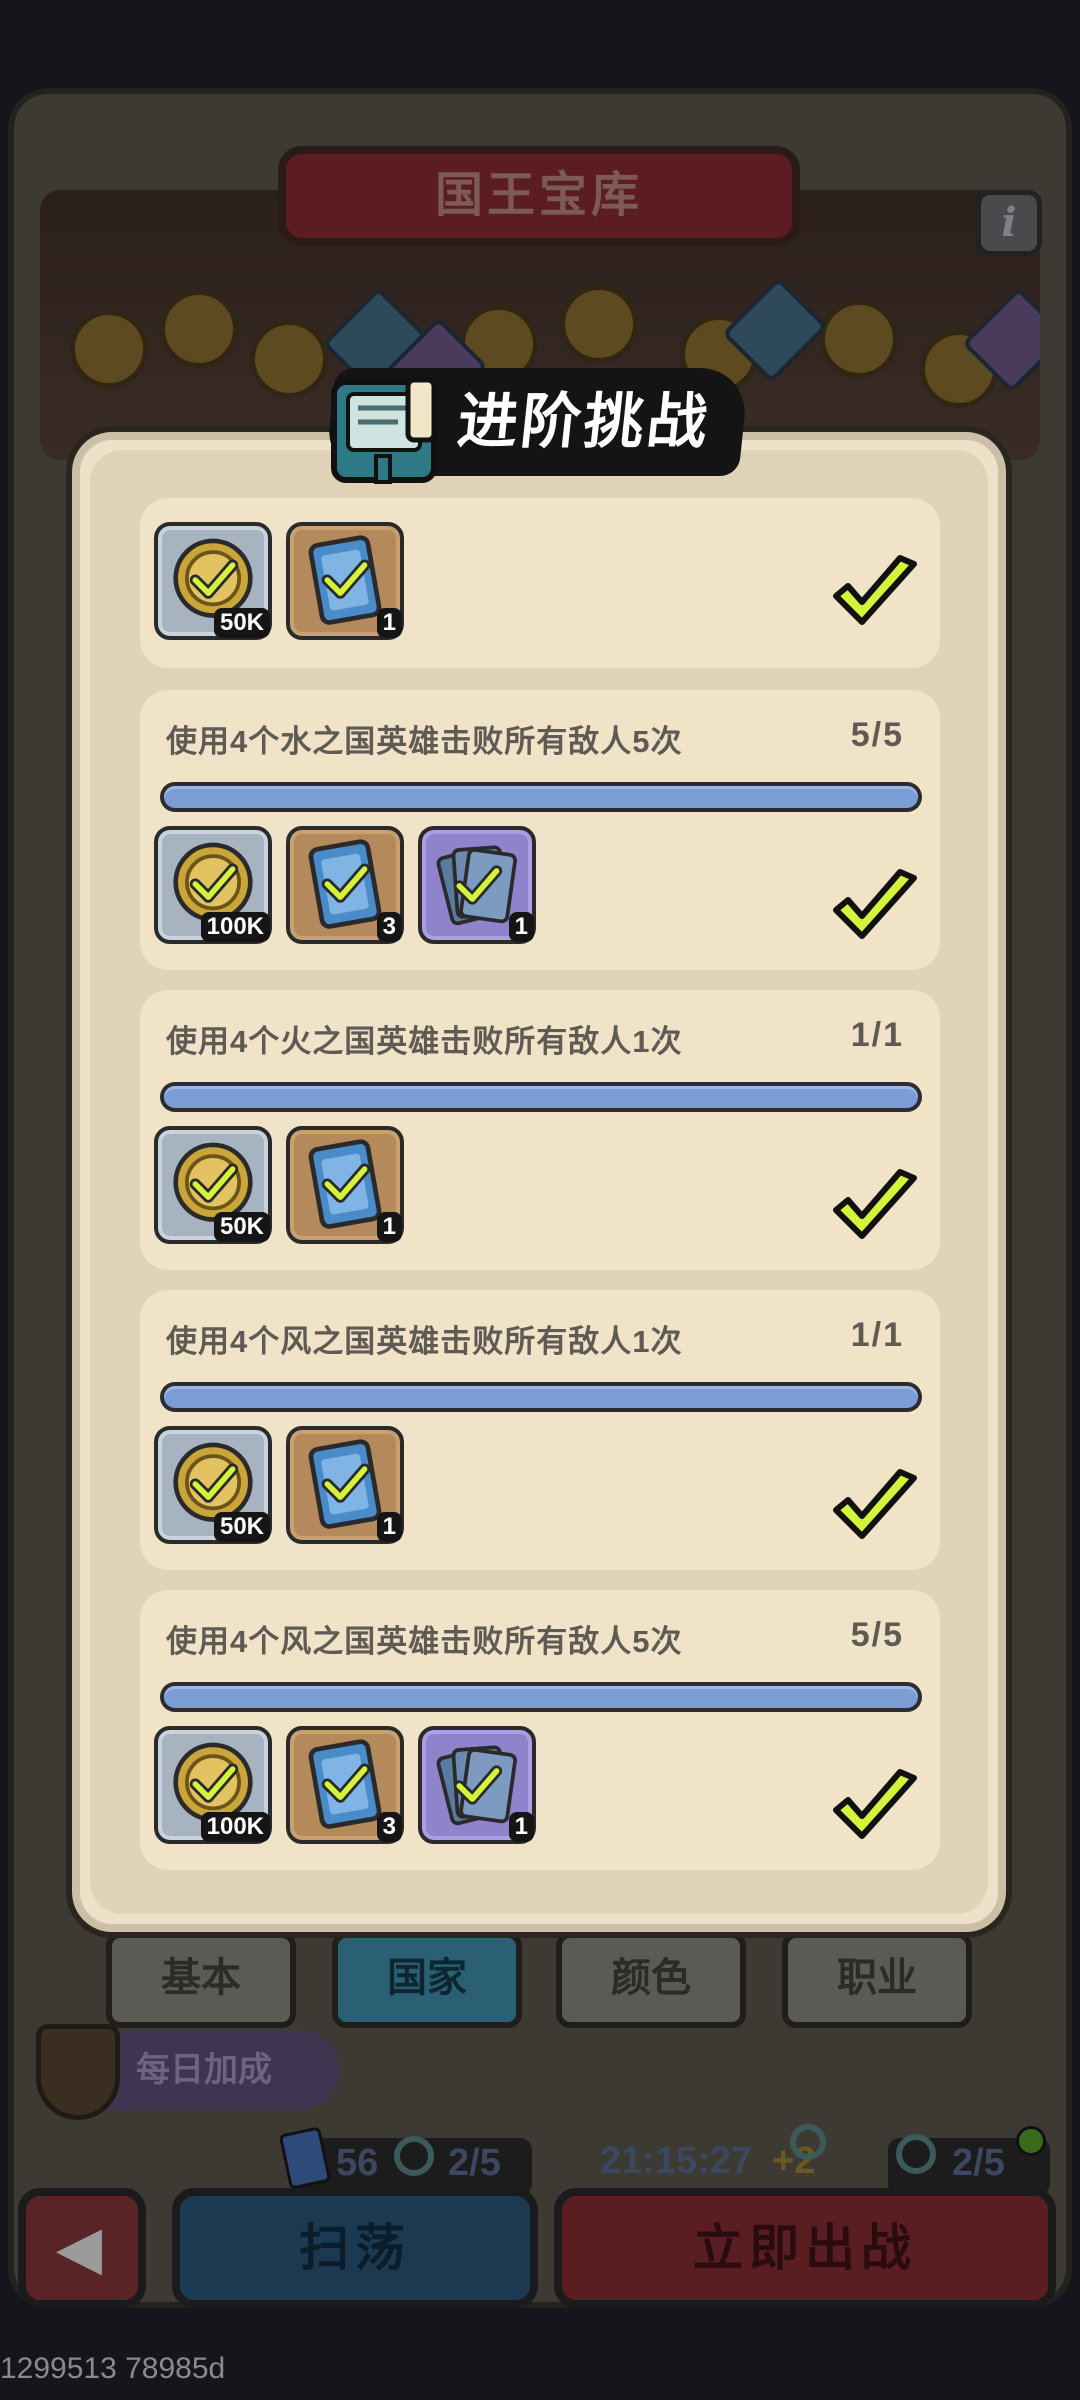 Image resolution: width=1080 pixels, height=2400 pixels. What do you see at coordinates (424, 1341) in the screenshot?
I see `task-description: 使用4个风之国英雄击败所有敌人1次` at bounding box center [424, 1341].